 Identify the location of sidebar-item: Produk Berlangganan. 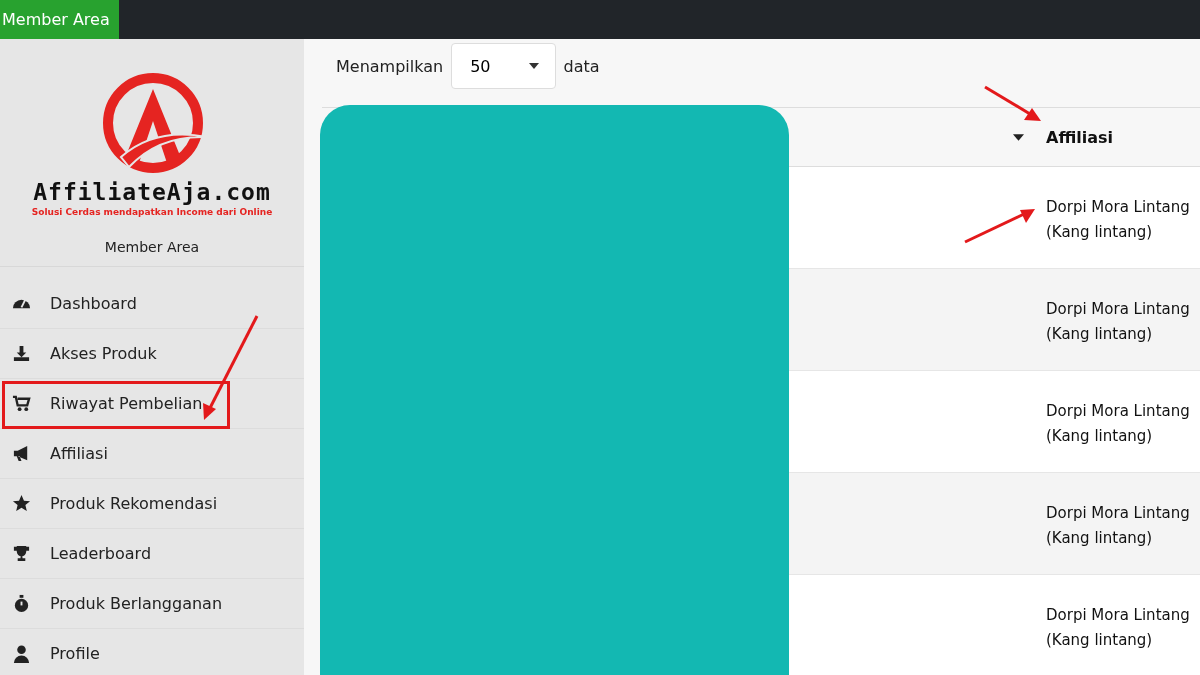
(152, 604).